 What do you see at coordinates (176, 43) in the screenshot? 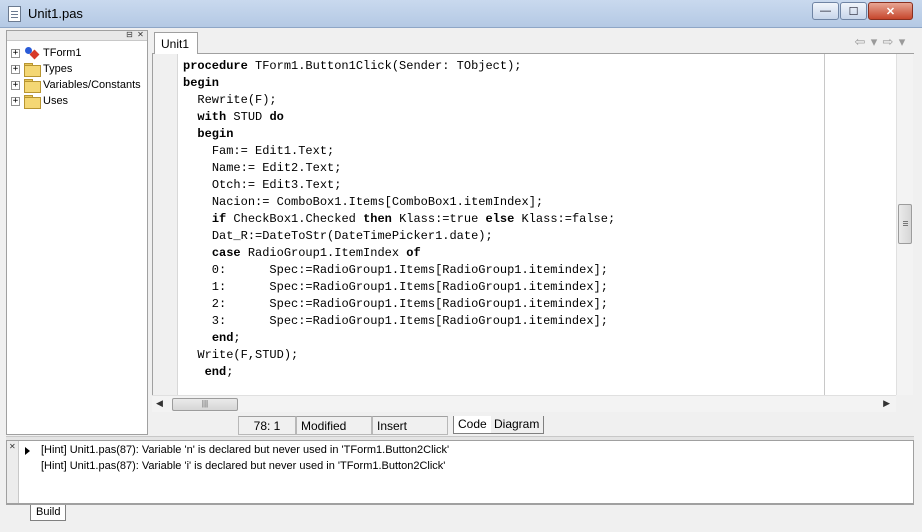
I see `tab-unit1: Unit1` at bounding box center [176, 43].